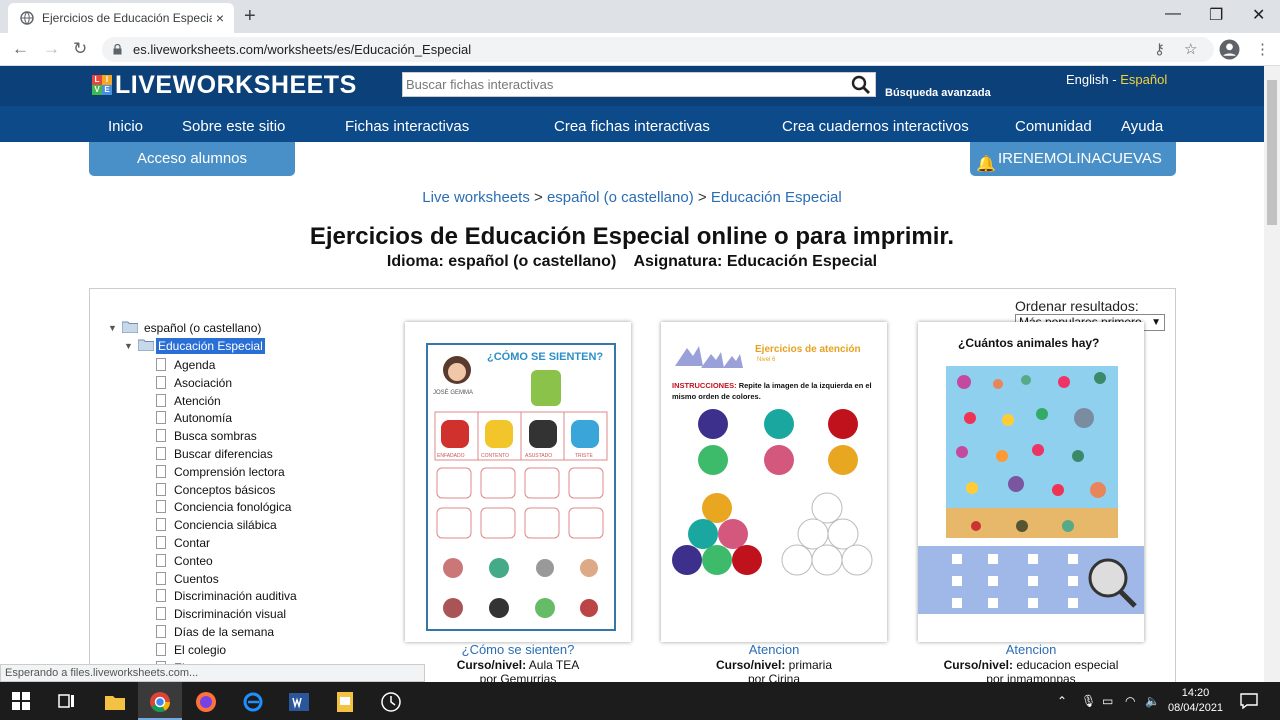 The width and height of the screenshot is (1280, 720). Describe the element at coordinates (206, 702) in the screenshot. I see `firefox-icon` at that location.